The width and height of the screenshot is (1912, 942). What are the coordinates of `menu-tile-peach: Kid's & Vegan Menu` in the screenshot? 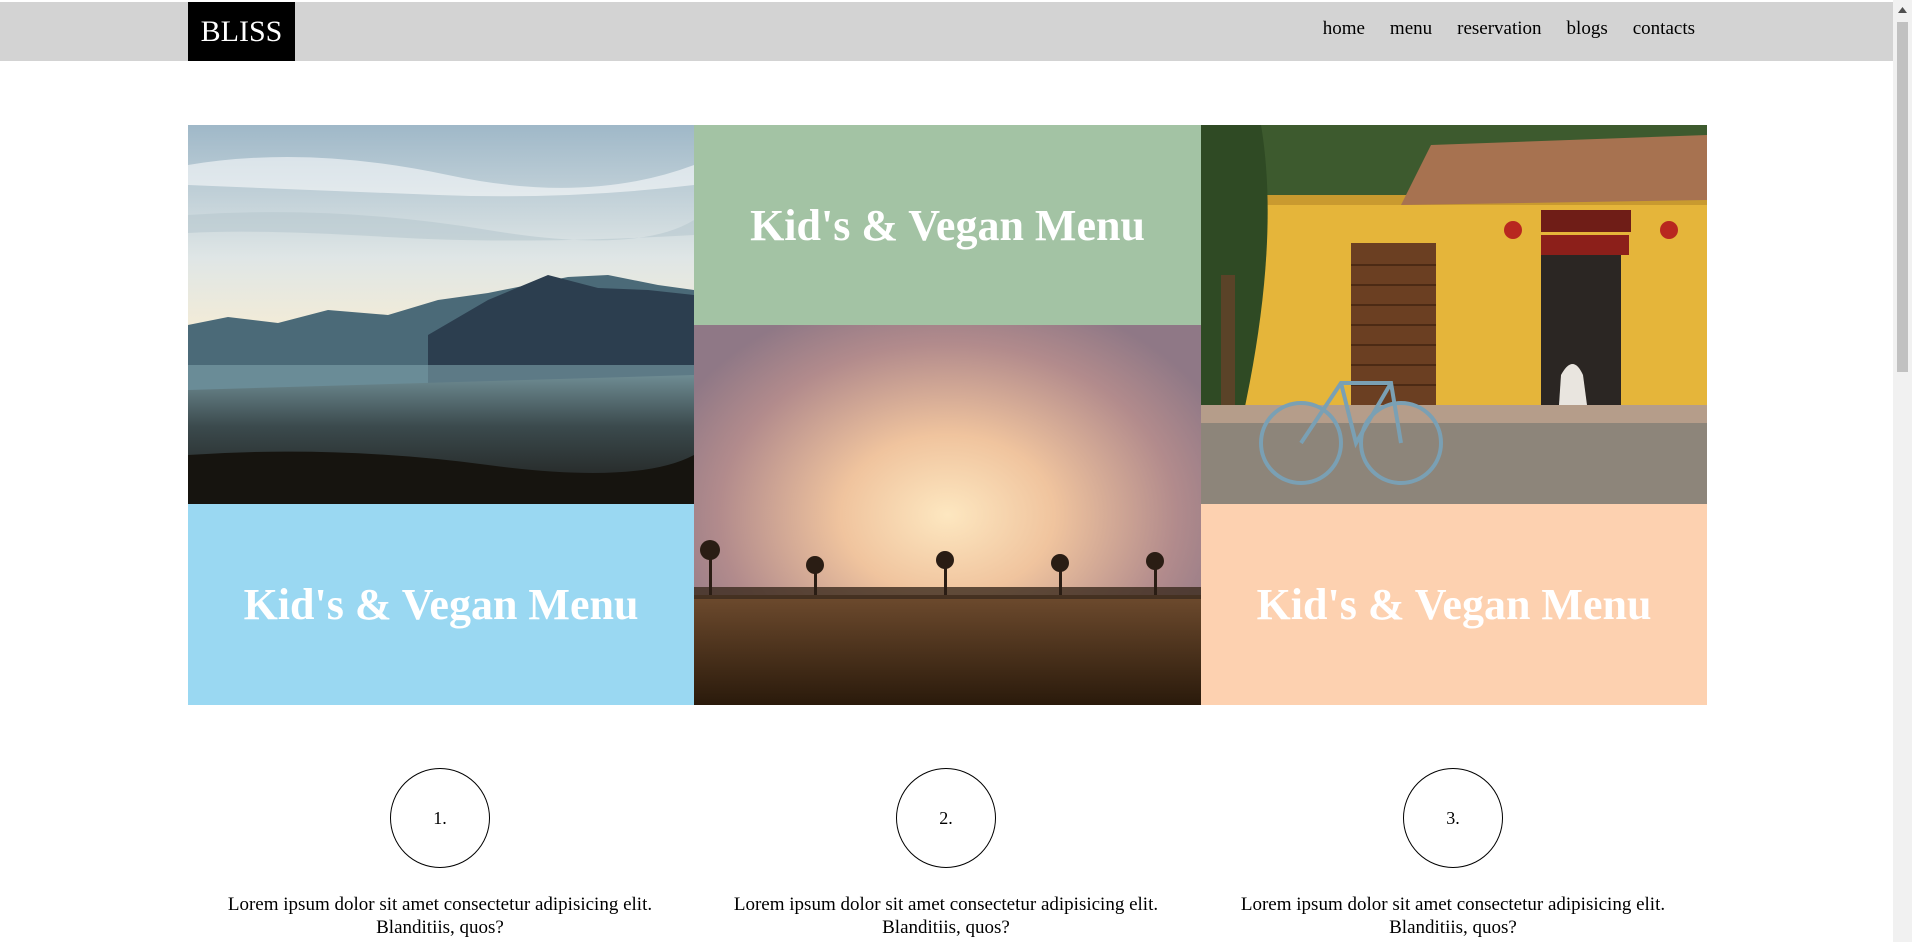 It's located at (1454, 604).